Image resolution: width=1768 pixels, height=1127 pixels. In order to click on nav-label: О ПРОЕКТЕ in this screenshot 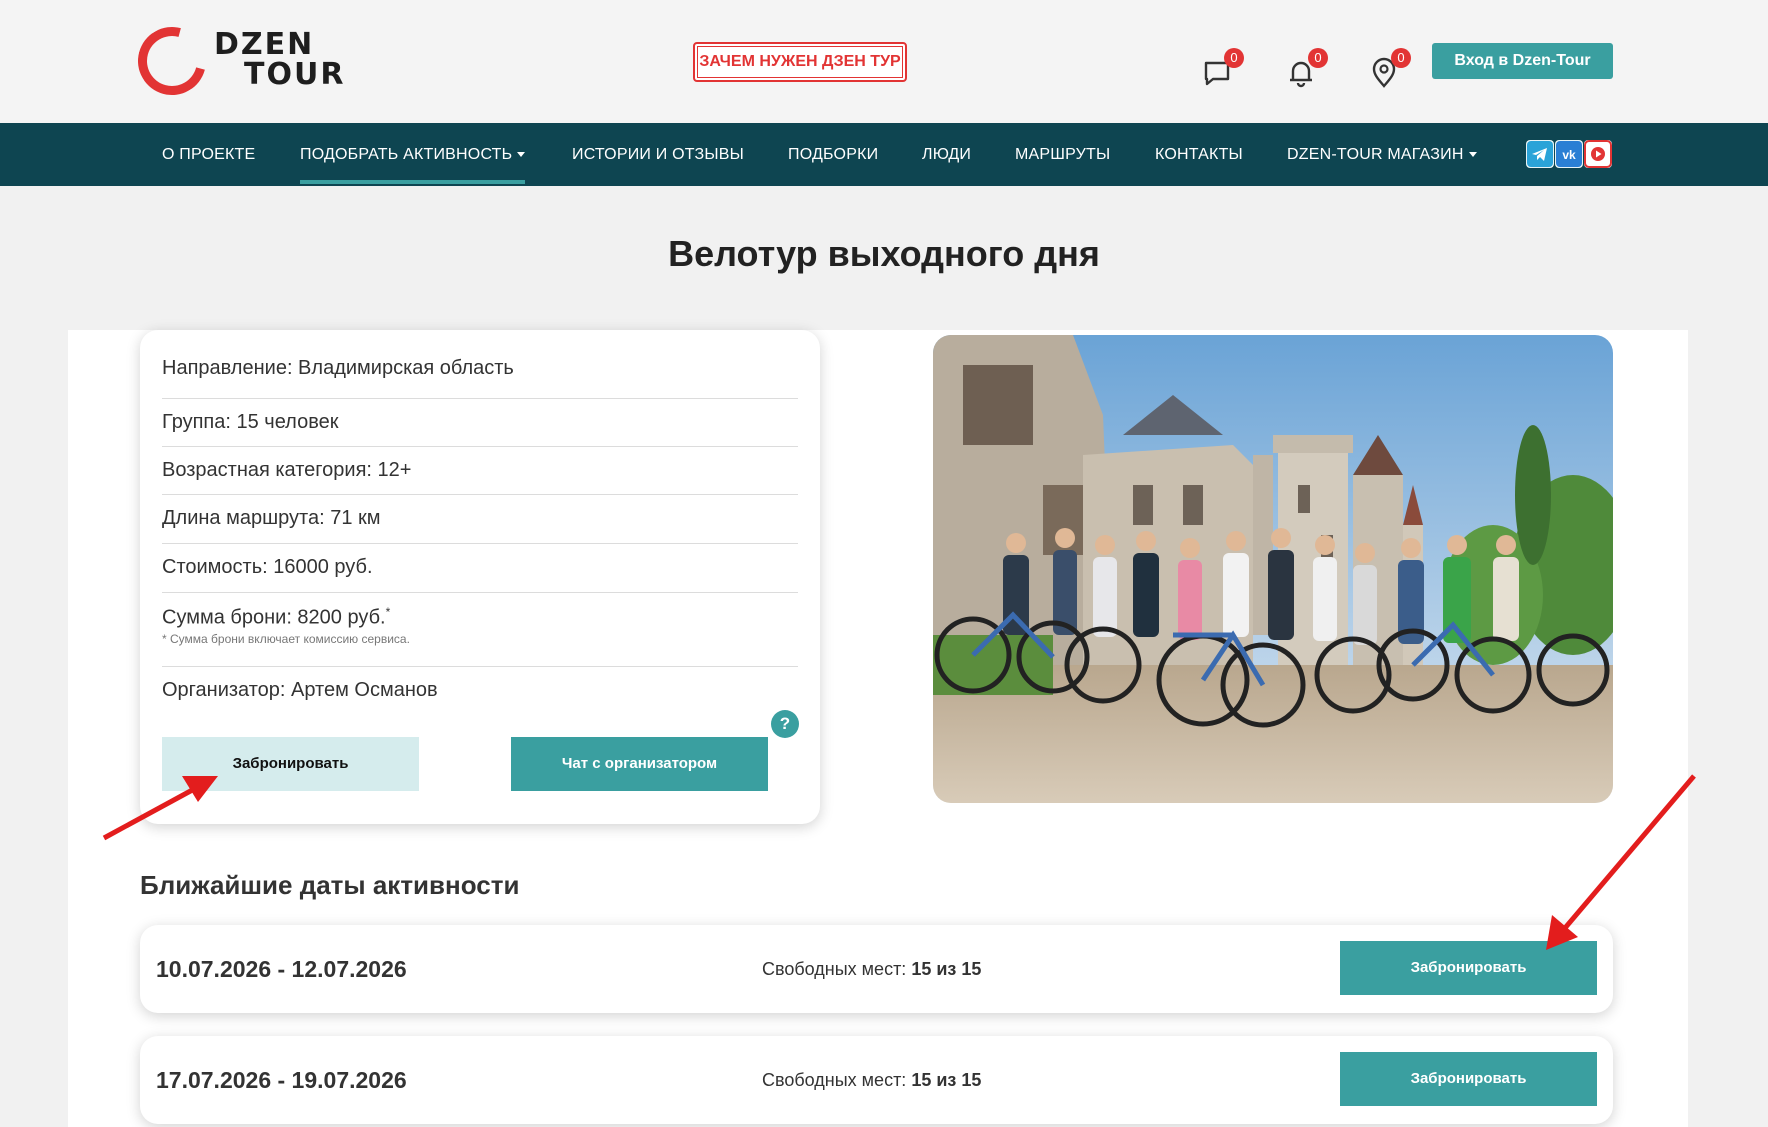, I will do `click(209, 154)`.